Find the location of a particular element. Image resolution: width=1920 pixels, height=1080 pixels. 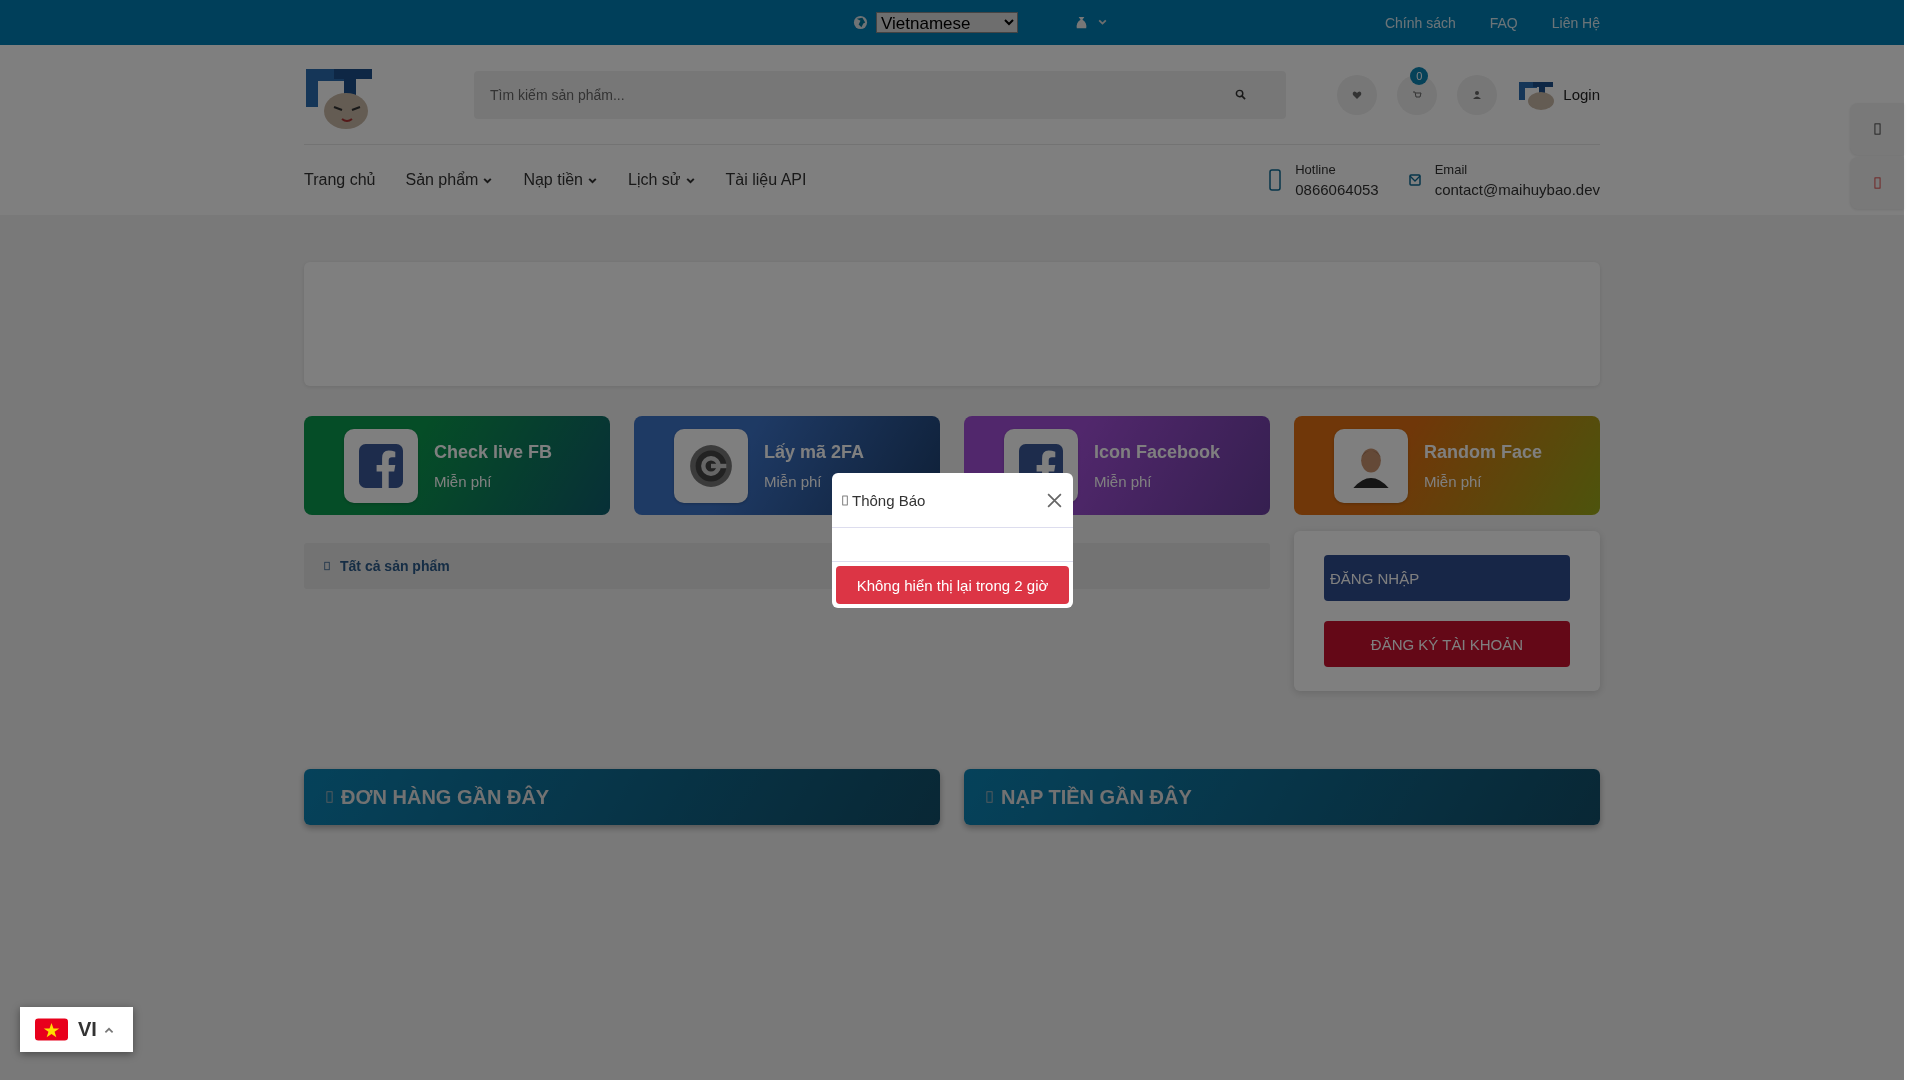

contact-label: Hotline is located at coordinates (1316, 169).